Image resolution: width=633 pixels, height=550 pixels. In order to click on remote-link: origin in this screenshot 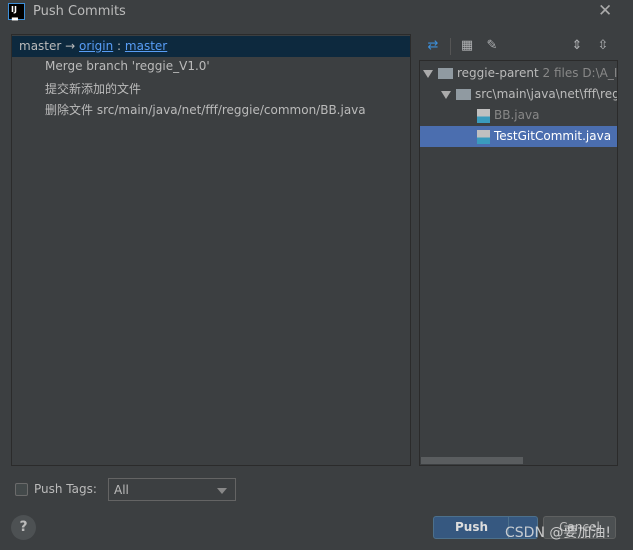, I will do `click(96, 46)`.